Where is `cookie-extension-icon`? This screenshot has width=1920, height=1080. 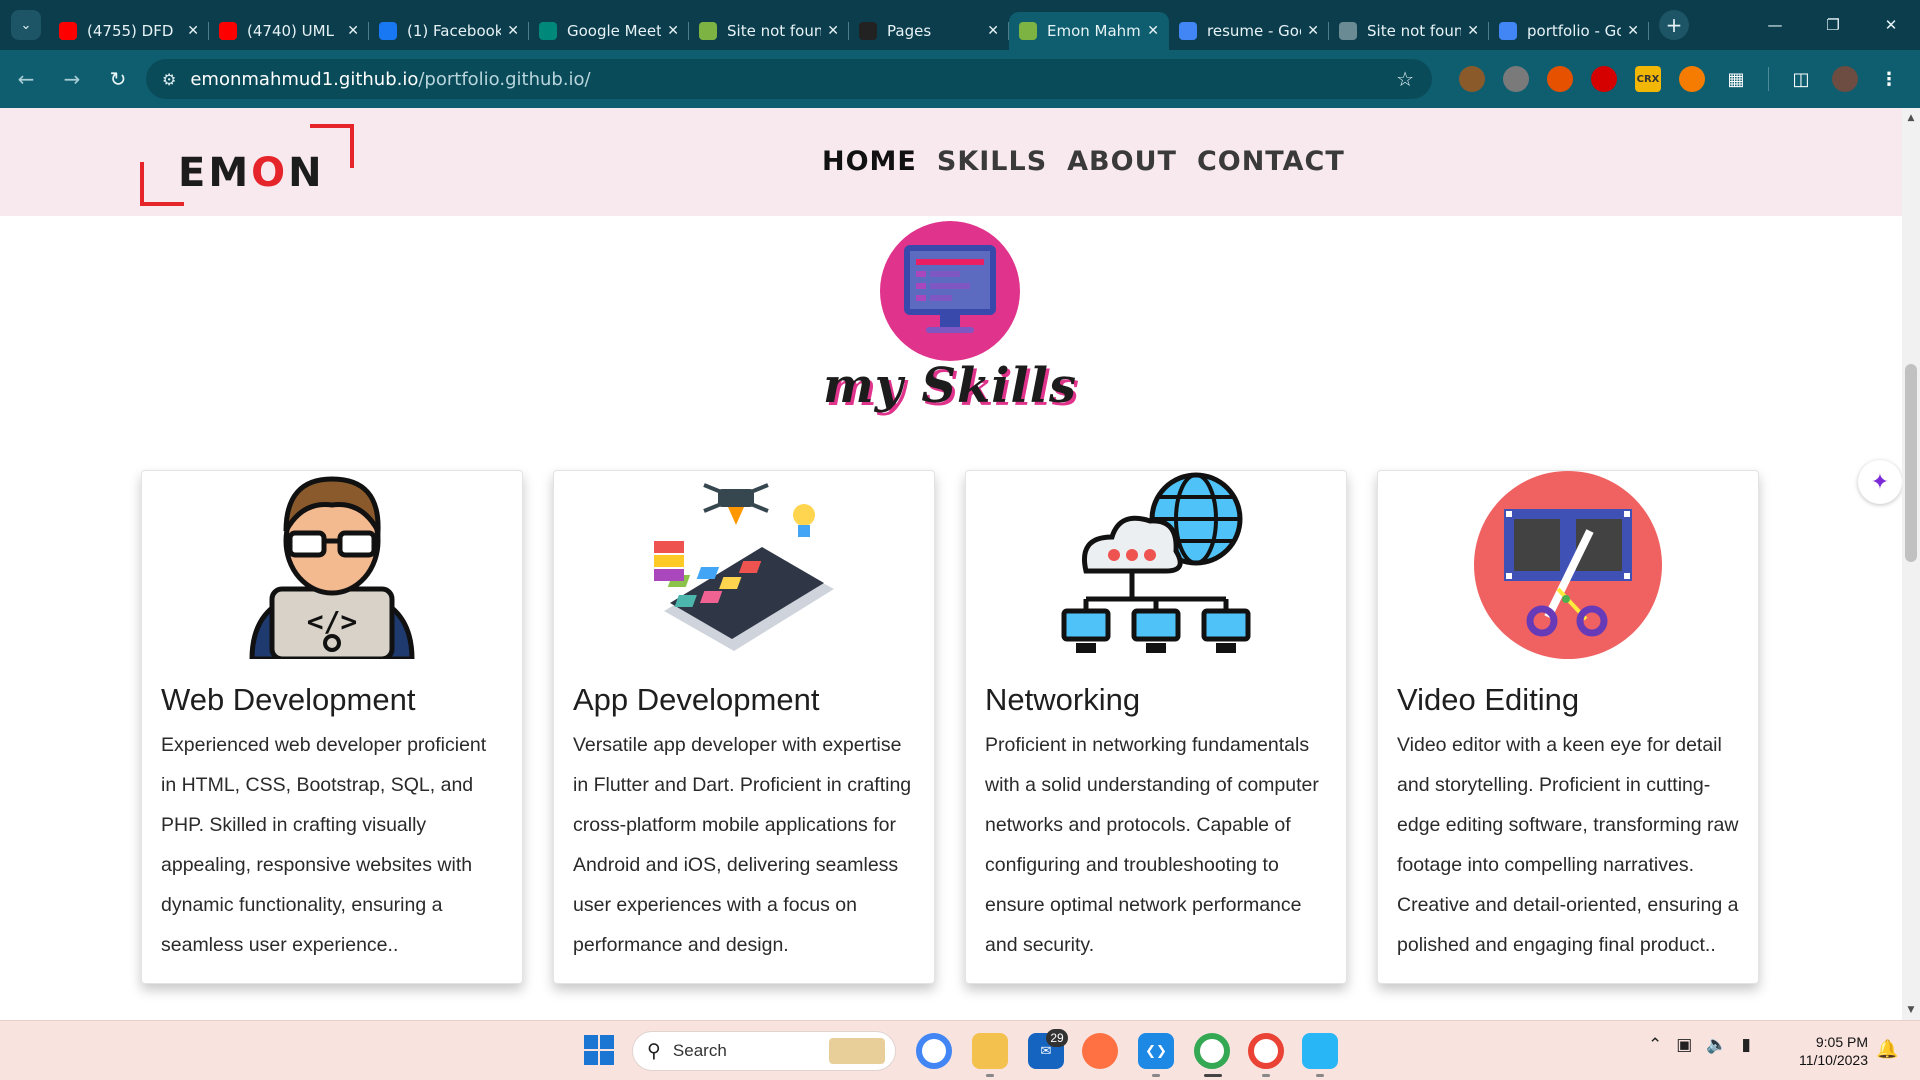 cookie-extension-icon is located at coordinates (1472, 79).